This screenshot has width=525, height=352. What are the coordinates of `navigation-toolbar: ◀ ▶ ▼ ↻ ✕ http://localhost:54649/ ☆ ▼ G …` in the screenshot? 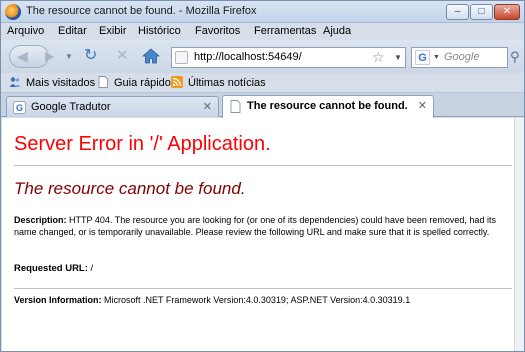 It's located at (262, 56).